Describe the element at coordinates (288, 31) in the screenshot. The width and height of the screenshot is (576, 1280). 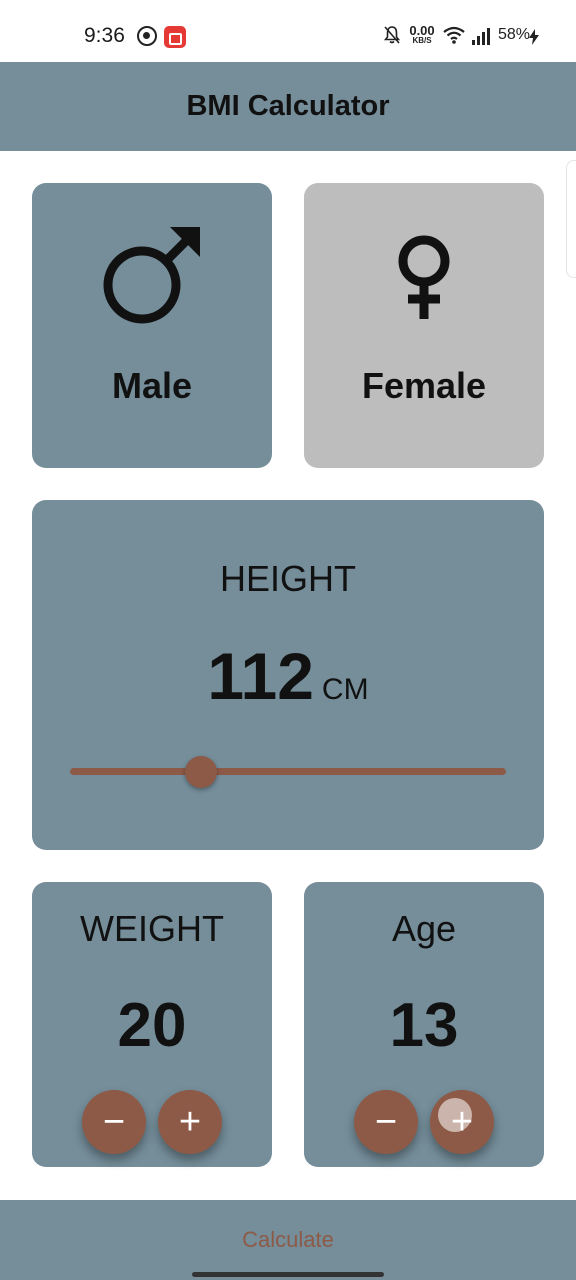
I see `status-bar: 9:36 0.00 KB/S 58%` at that location.